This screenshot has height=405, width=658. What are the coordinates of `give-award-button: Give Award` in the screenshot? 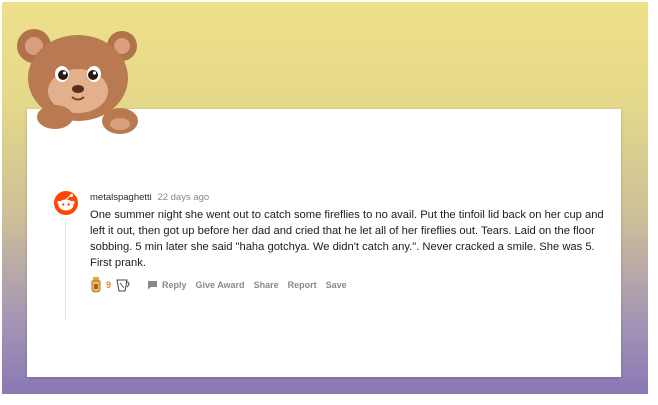 It's located at (220, 285).